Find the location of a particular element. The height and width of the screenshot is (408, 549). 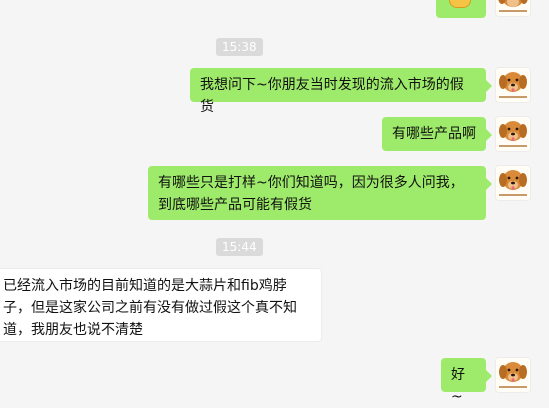

previous-emoji-message is located at coordinates (461, 9).